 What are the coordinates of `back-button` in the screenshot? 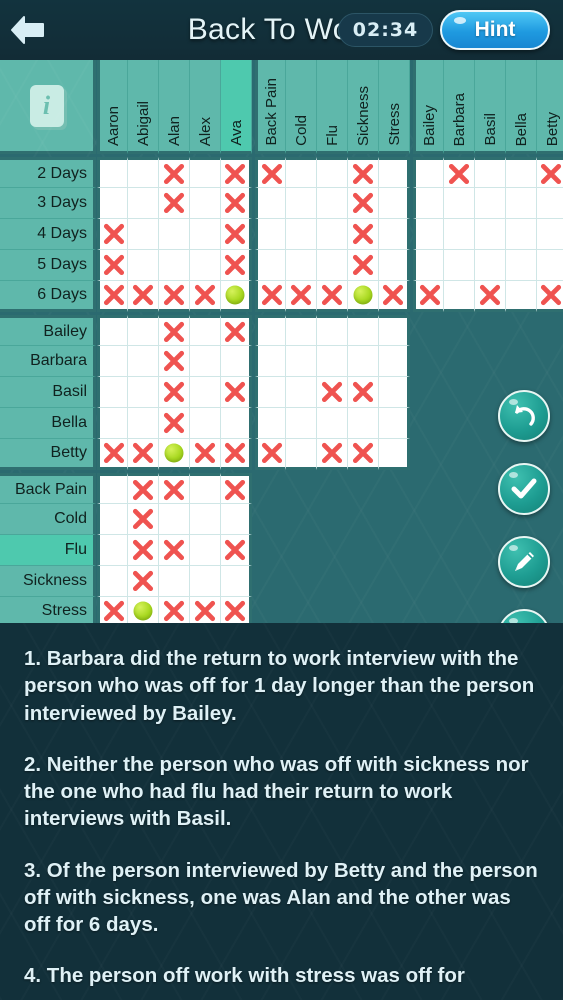 It's located at (28, 30).